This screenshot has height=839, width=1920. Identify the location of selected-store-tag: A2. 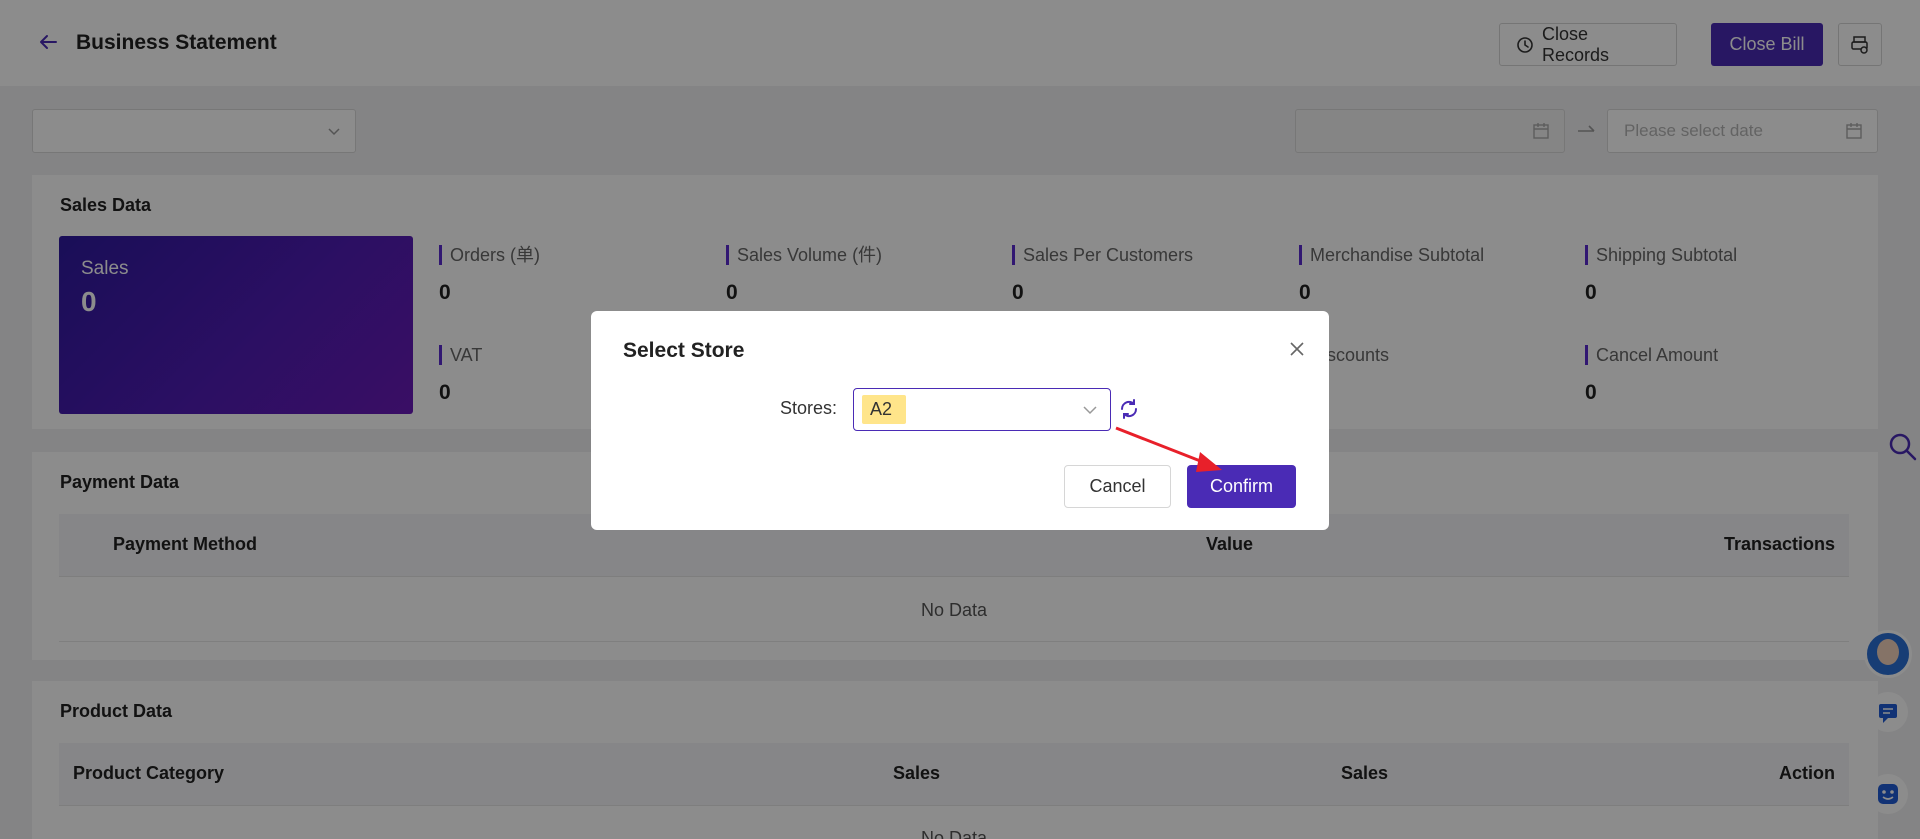
(884, 409).